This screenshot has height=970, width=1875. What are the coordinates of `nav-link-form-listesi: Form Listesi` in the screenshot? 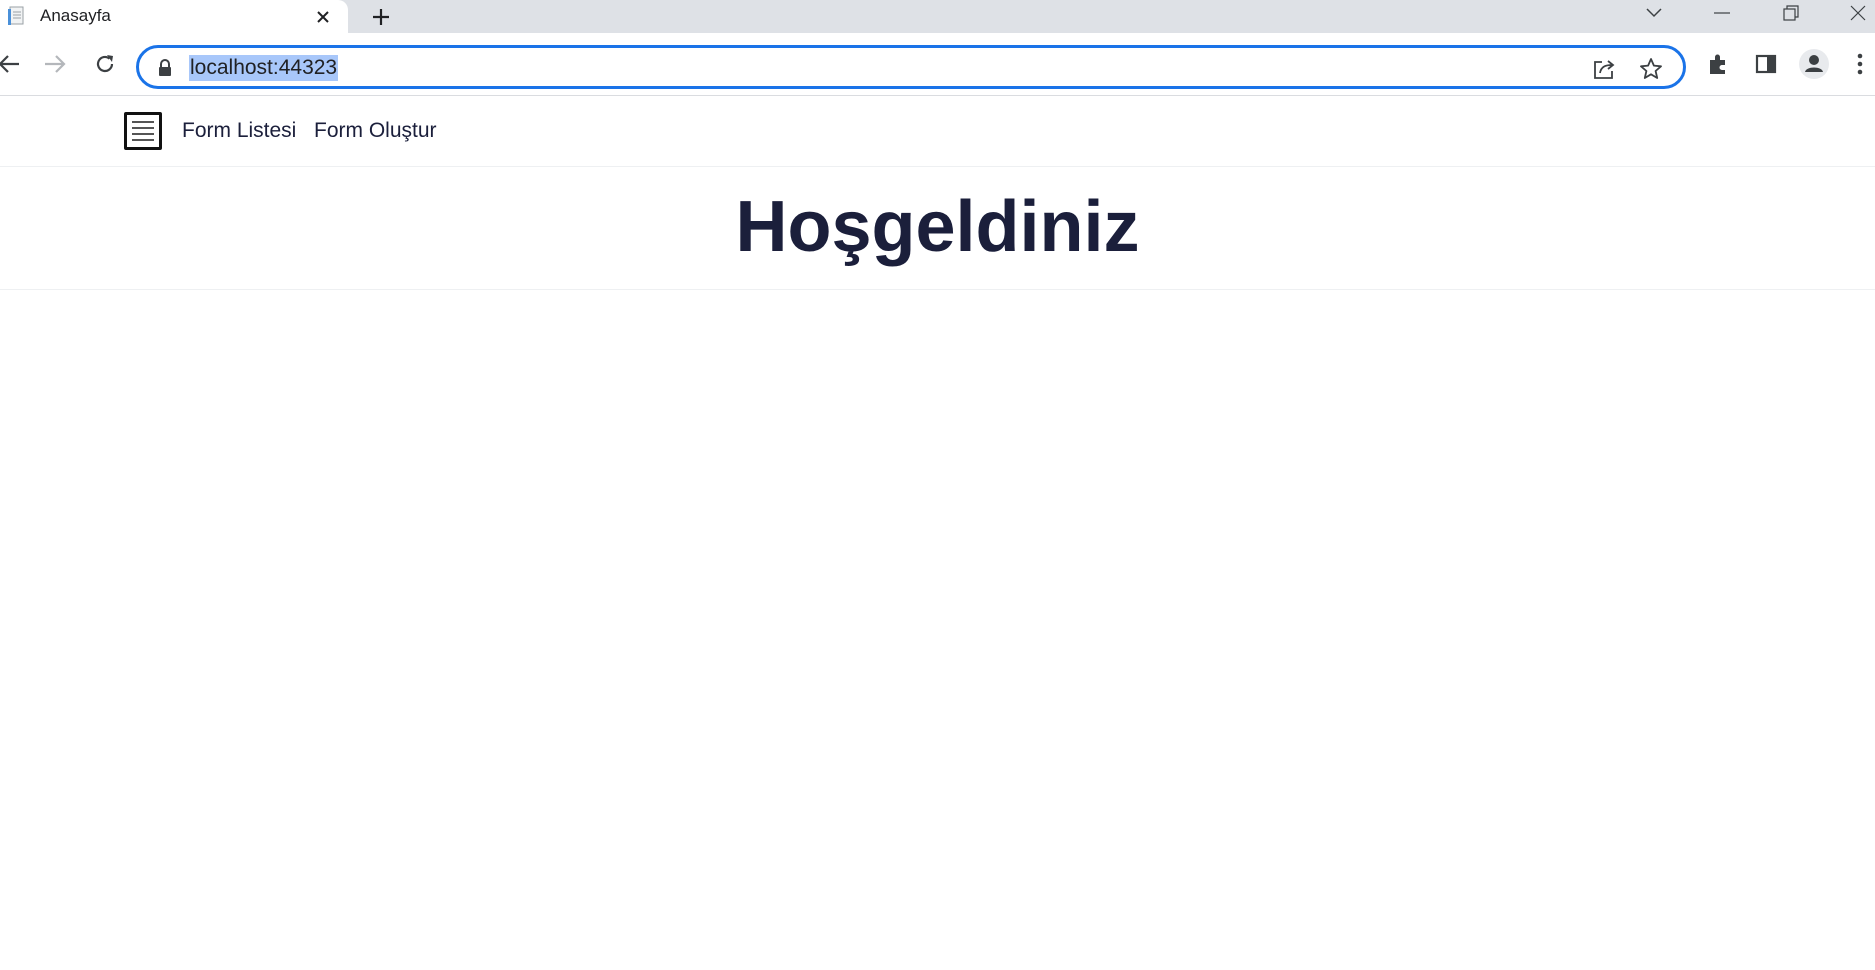 It's located at (239, 131).